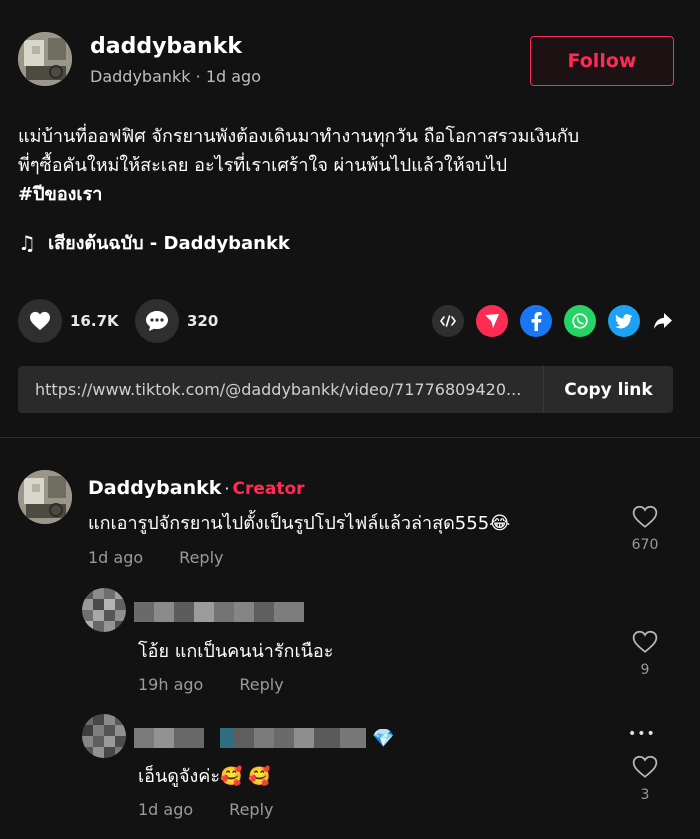  I want to click on more-options-icon: •••, so click(642, 734).